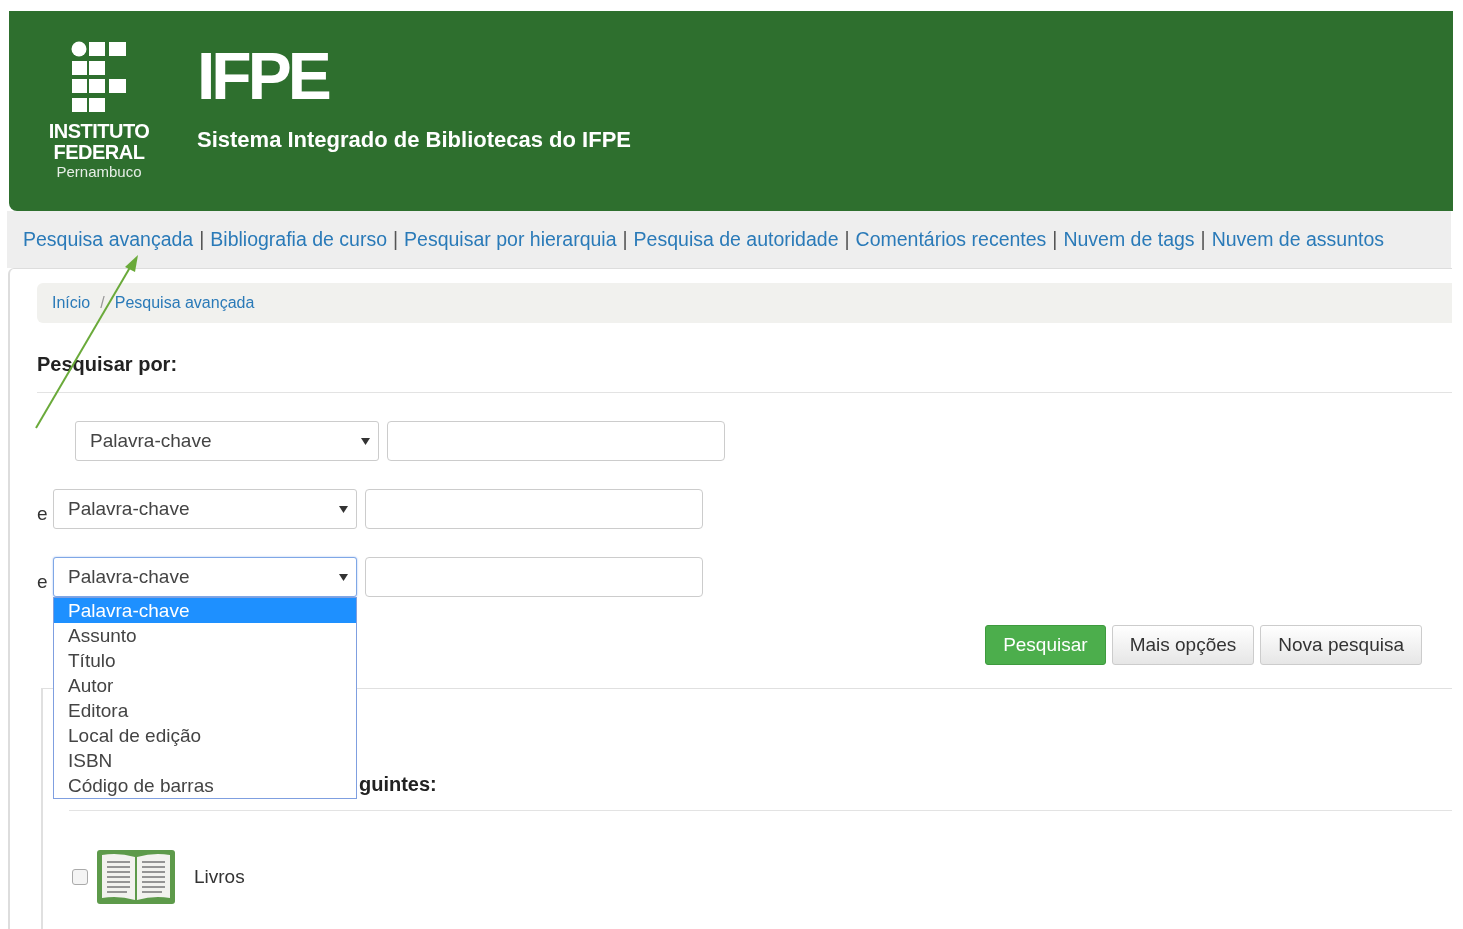  I want to click on dropdown-option: Local de edição, so click(205, 735).